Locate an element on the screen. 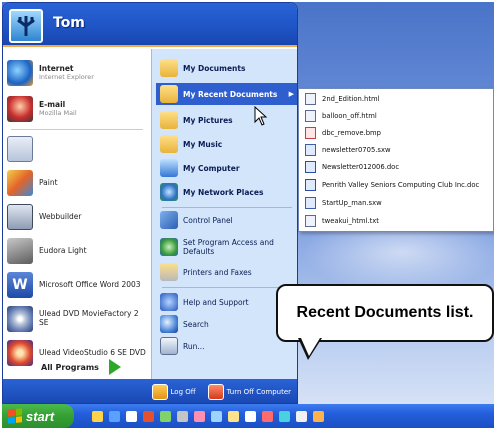 The image size is (496, 430). user-avatar-icon is located at coordinates (26, 26).